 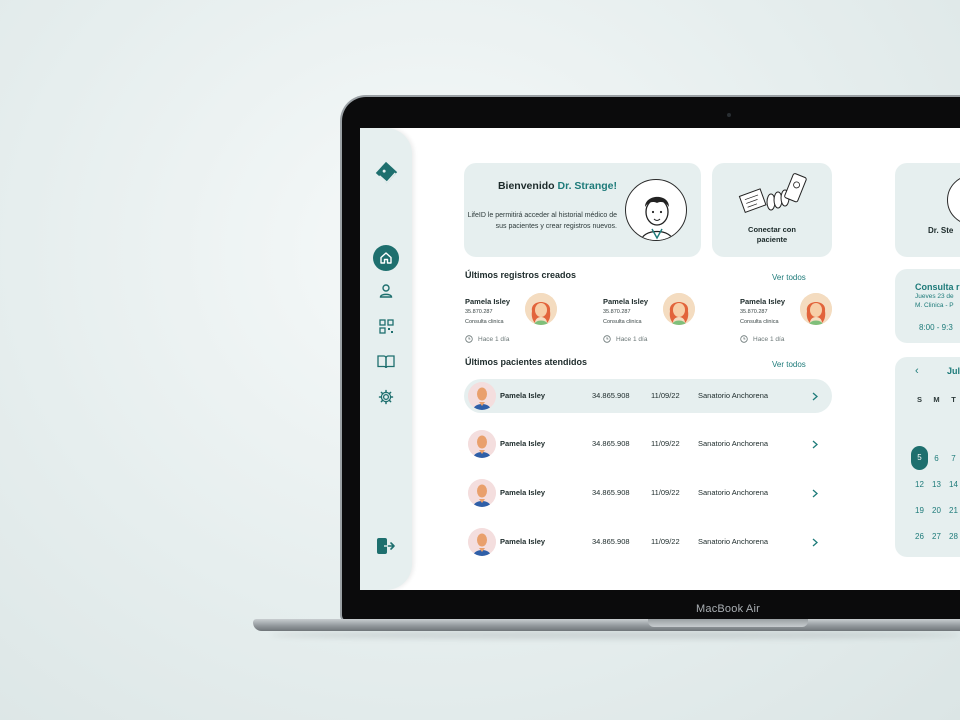 I want to click on calendar-day: 13, so click(x=936, y=484).